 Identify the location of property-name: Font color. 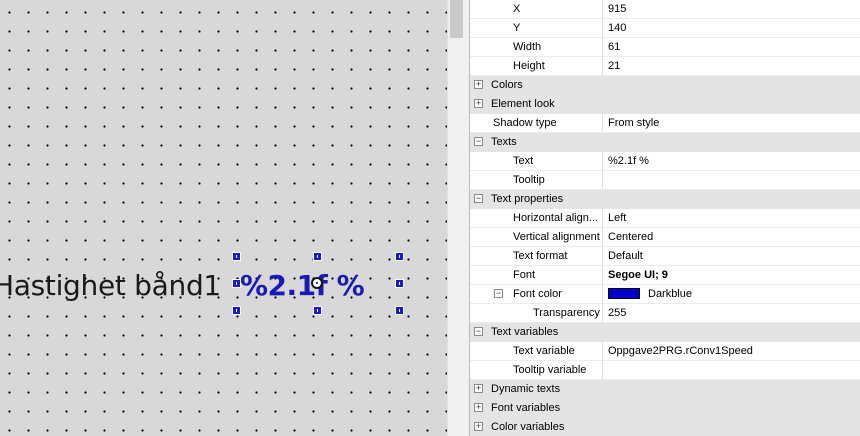
(537, 294).